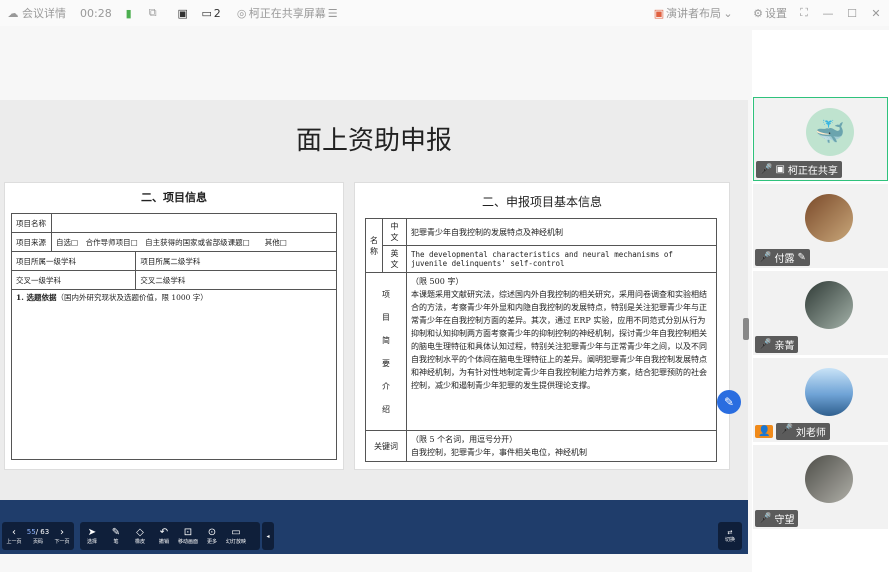 The image size is (889, 572). Describe the element at coordinates (394, 259) in the screenshot. I see `en-label: 英文` at that location.